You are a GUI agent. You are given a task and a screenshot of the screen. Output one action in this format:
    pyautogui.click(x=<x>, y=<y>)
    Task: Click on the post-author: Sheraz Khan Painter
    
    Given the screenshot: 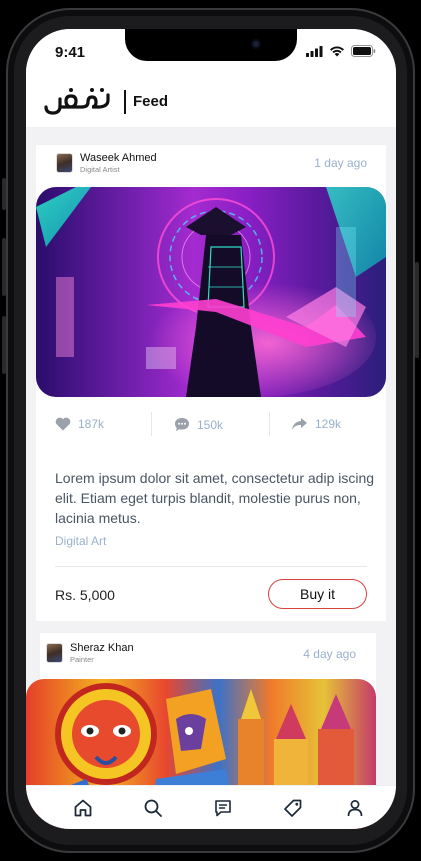 What is the action you would take?
    pyautogui.click(x=90, y=653)
    